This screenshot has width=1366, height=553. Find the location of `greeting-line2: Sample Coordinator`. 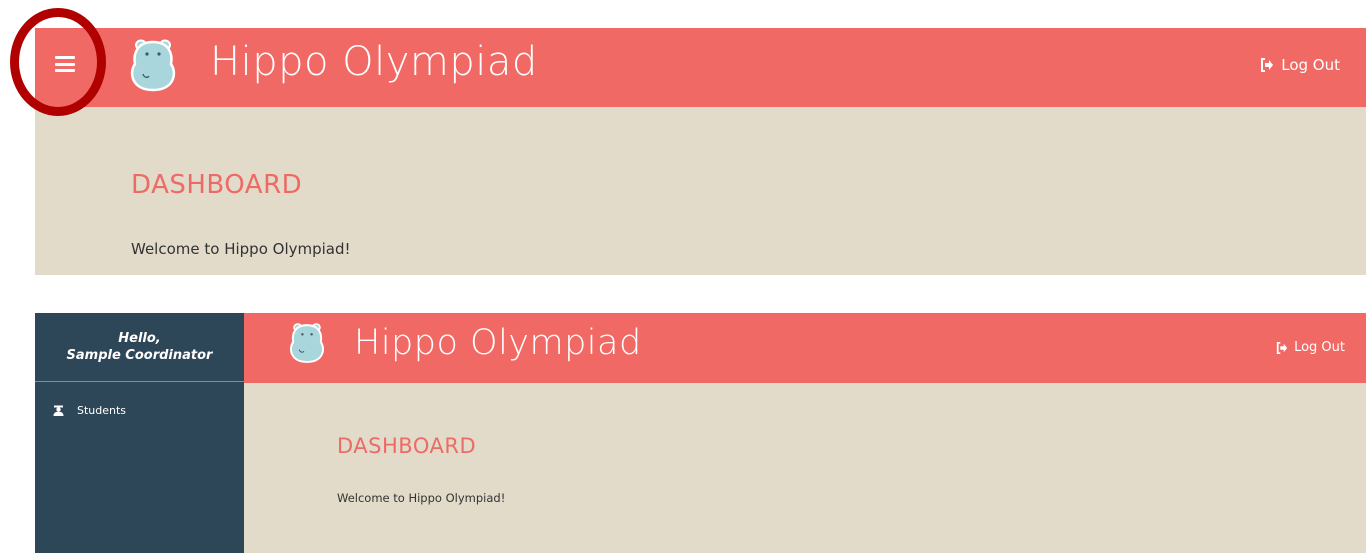

greeting-line2: Sample Coordinator is located at coordinates (139, 355).